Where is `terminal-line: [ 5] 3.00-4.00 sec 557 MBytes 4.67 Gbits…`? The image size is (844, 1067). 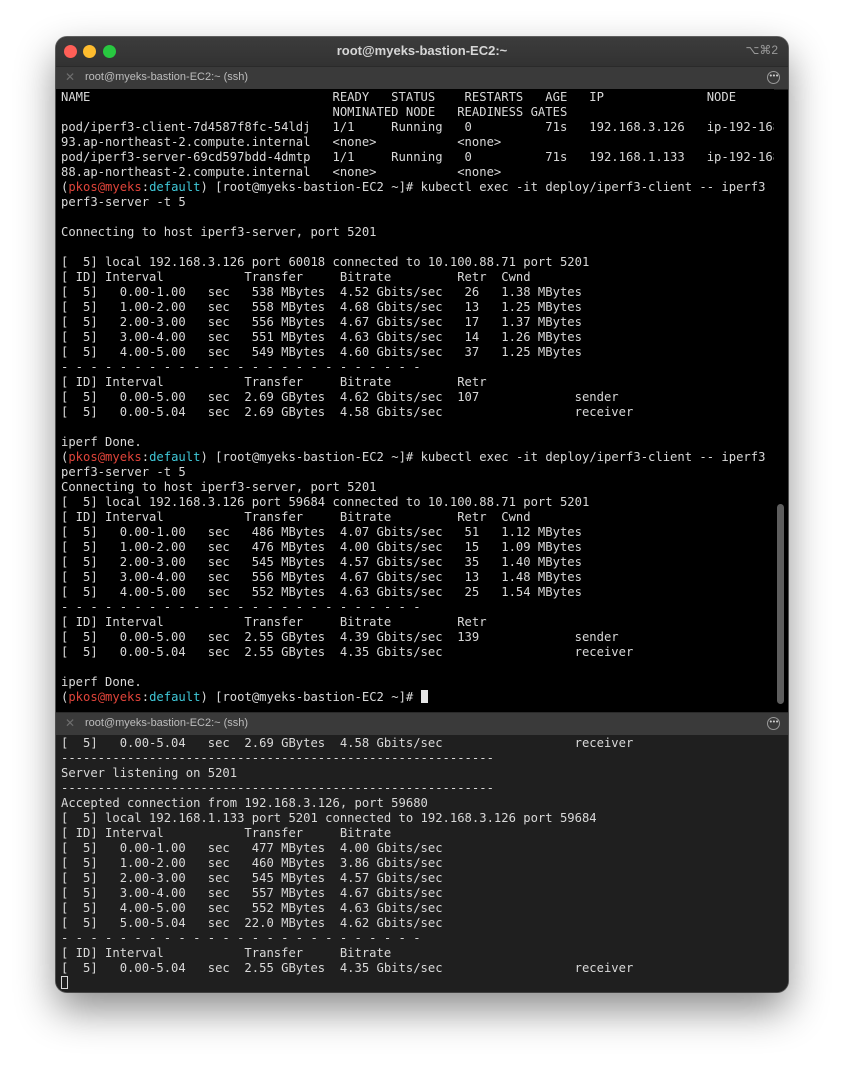 terminal-line: [ 5] 3.00-4.00 sec 557 MBytes 4.67 Gbits… is located at coordinates (252, 893).